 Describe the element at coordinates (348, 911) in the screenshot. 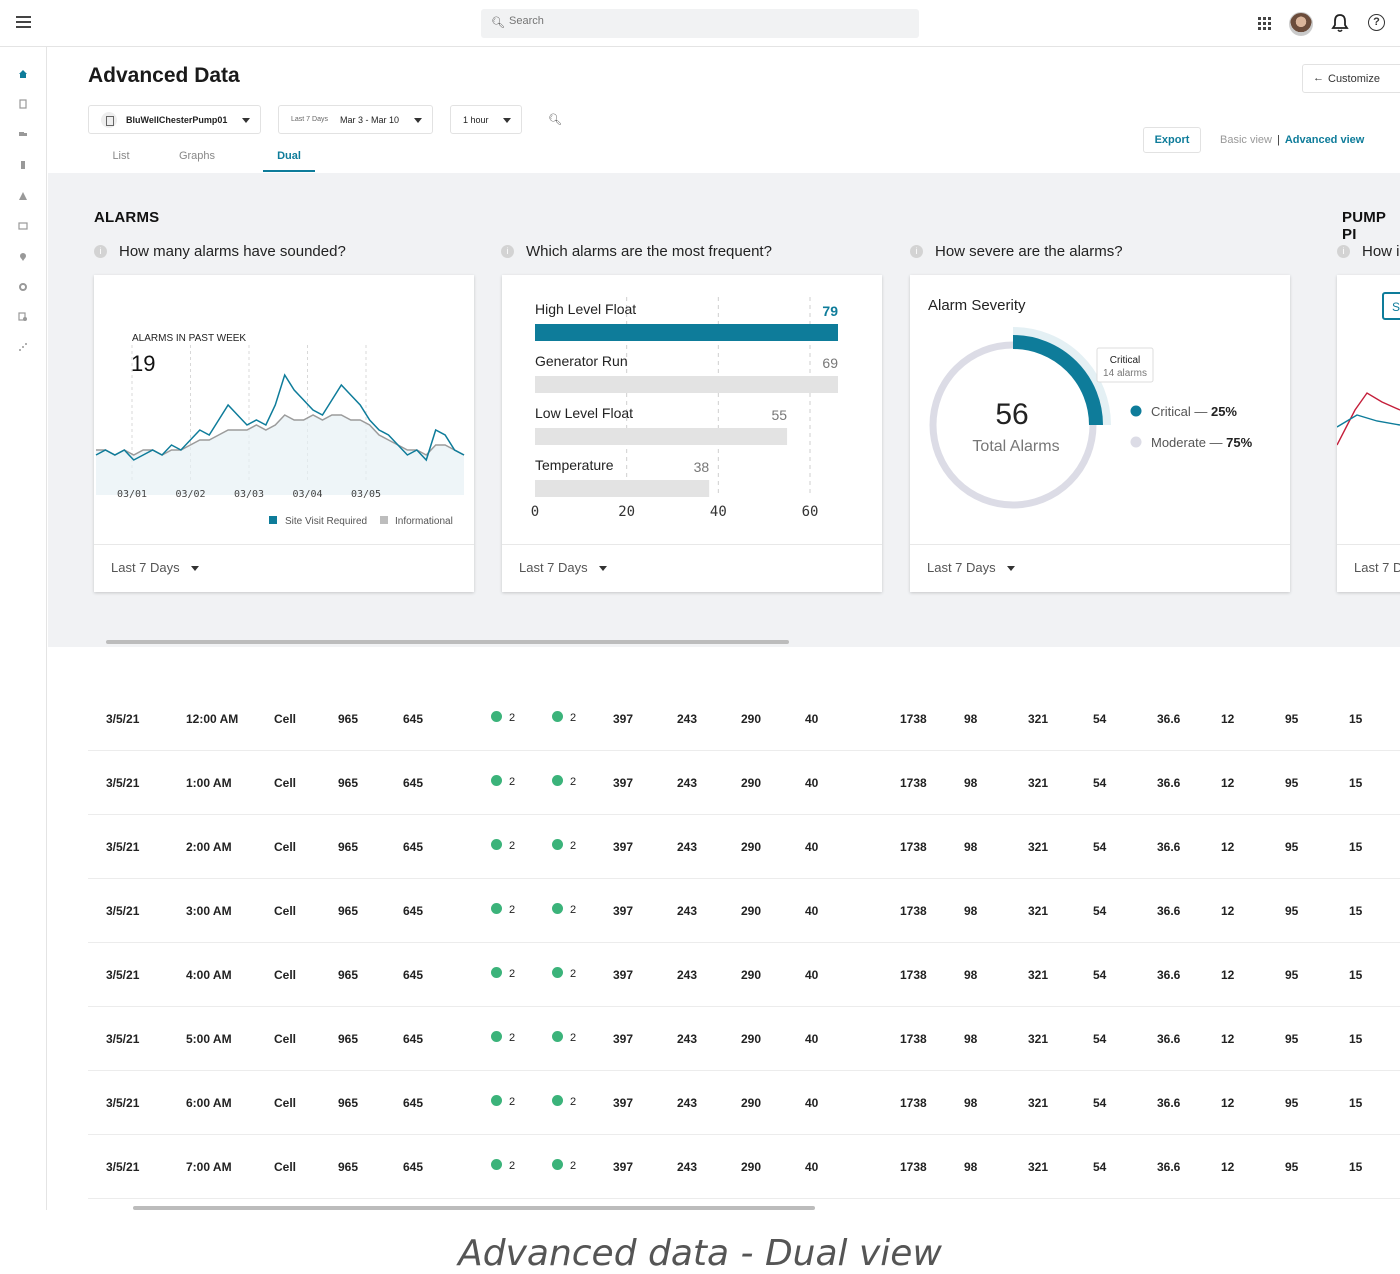

I see `table-cell: 965` at that location.